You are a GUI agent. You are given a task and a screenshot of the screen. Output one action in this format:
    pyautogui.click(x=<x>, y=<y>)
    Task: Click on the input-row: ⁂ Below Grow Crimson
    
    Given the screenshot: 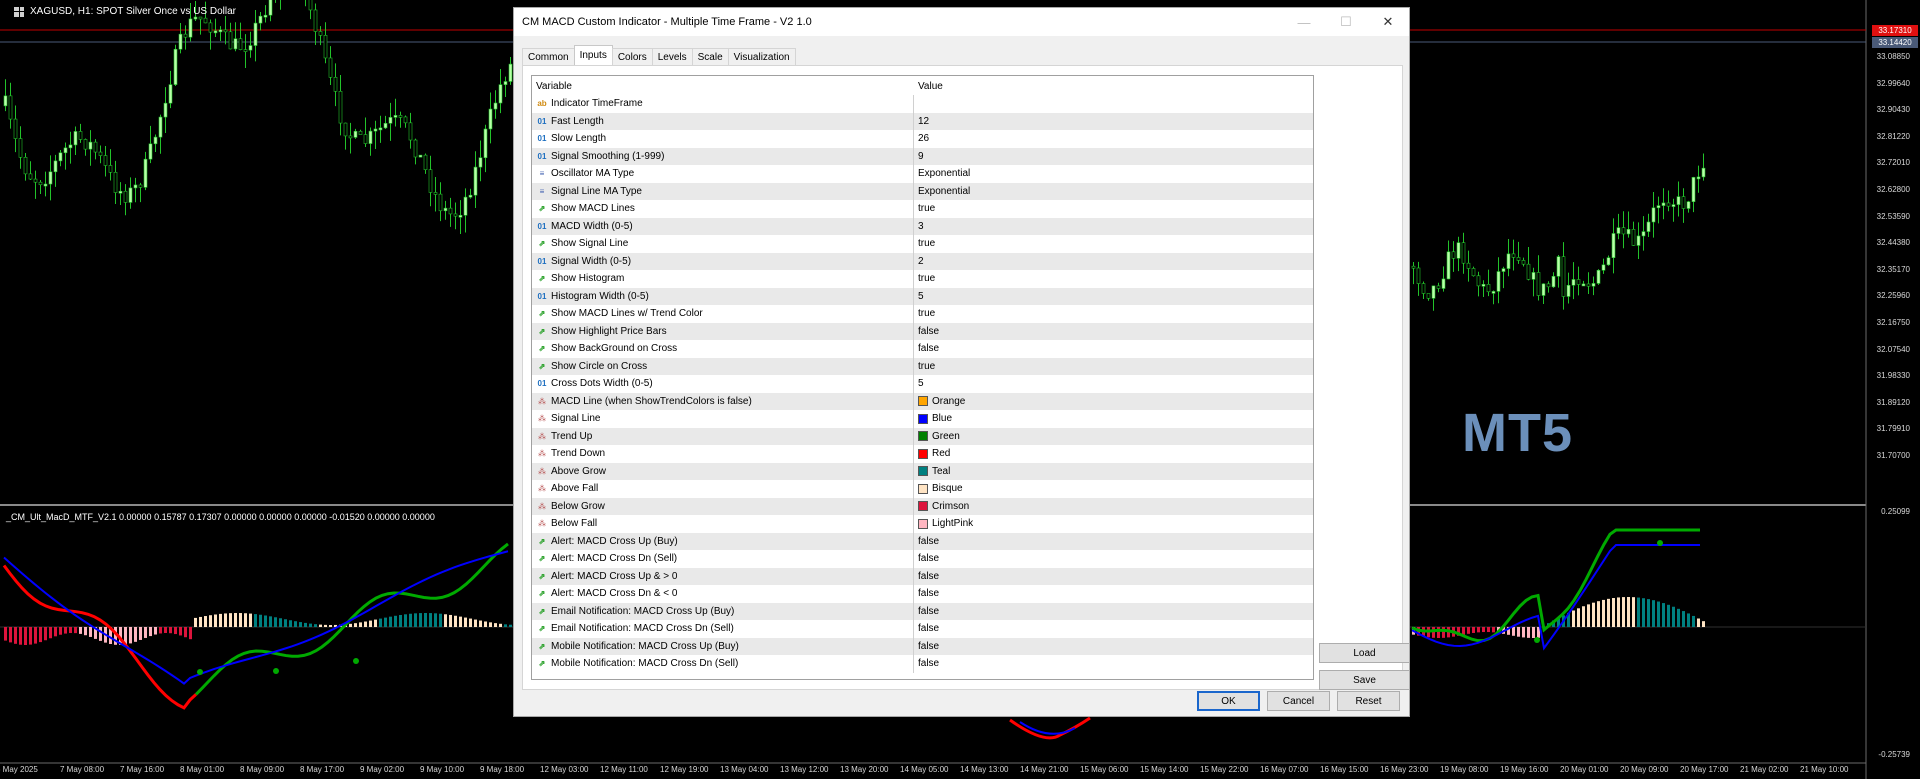 What is the action you would take?
    pyautogui.click(x=922, y=506)
    